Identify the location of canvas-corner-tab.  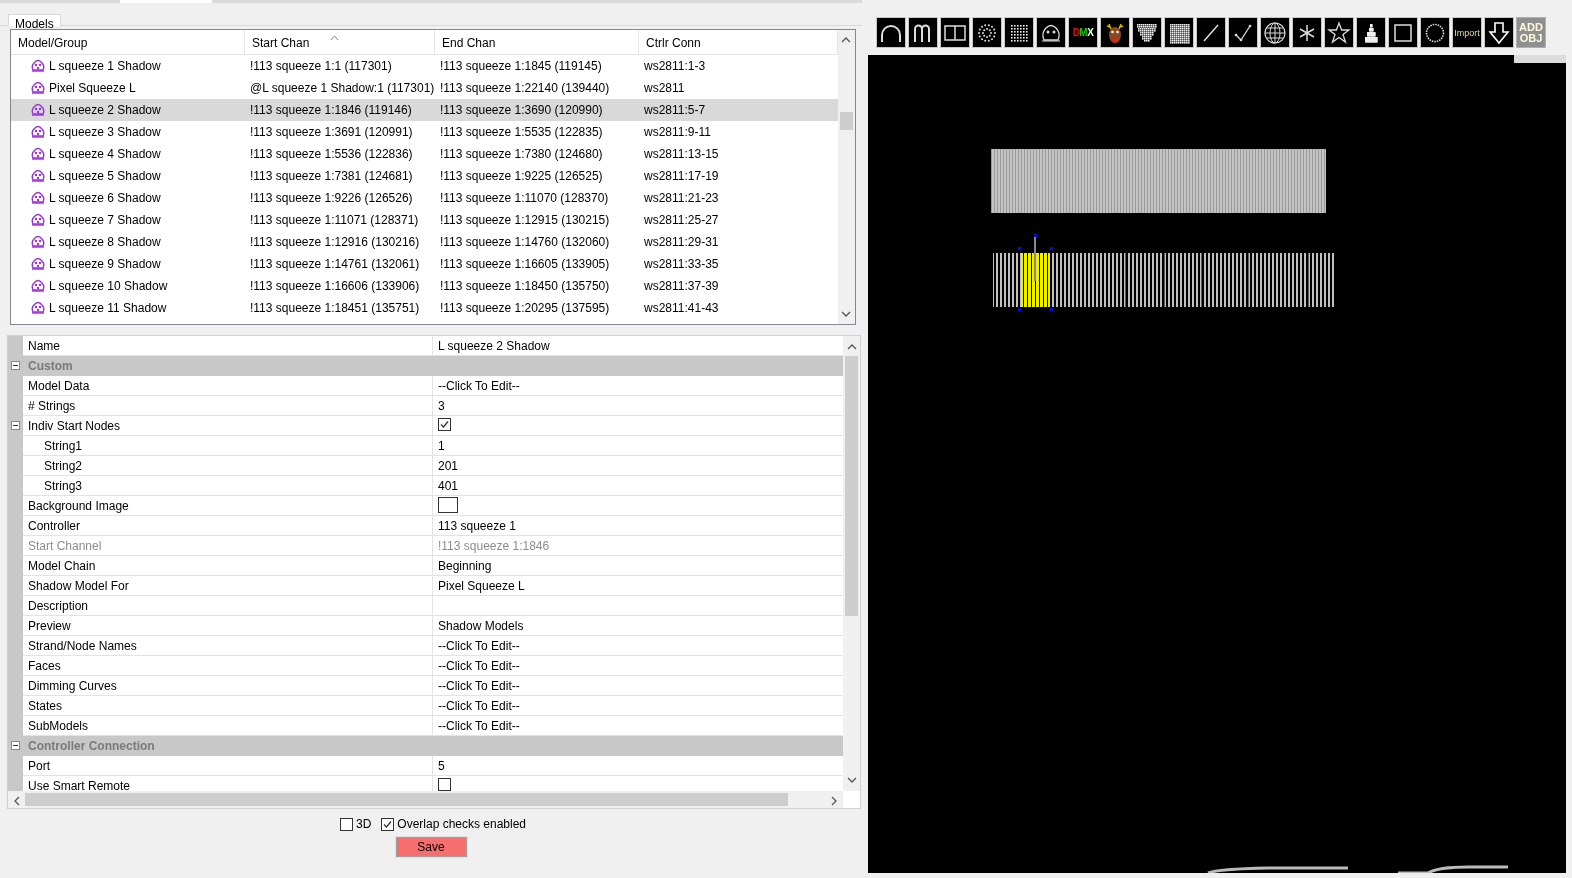
(1540, 59).